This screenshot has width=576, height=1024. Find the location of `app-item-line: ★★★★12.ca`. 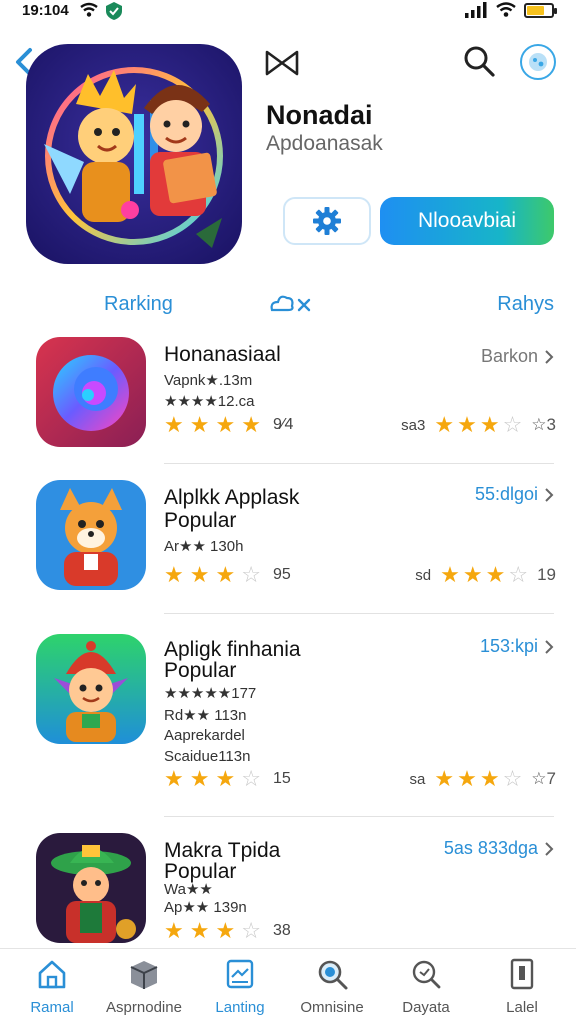

app-item-line: ★★★★12.ca is located at coordinates (209, 401).